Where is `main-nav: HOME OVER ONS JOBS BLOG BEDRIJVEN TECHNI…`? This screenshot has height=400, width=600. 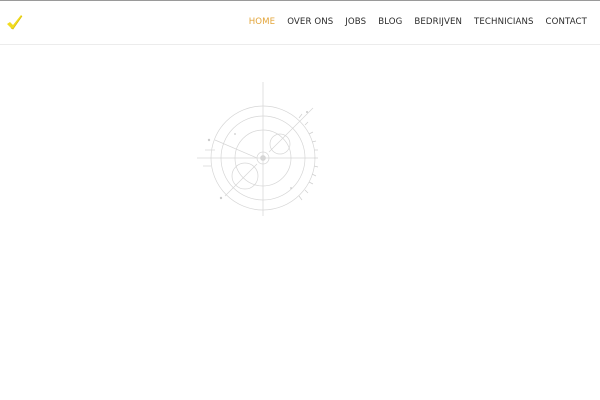
main-nav: HOME OVER ONS JOBS BLOG BEDRIJVEN TECHNI… is located at coordinates (418, 22).